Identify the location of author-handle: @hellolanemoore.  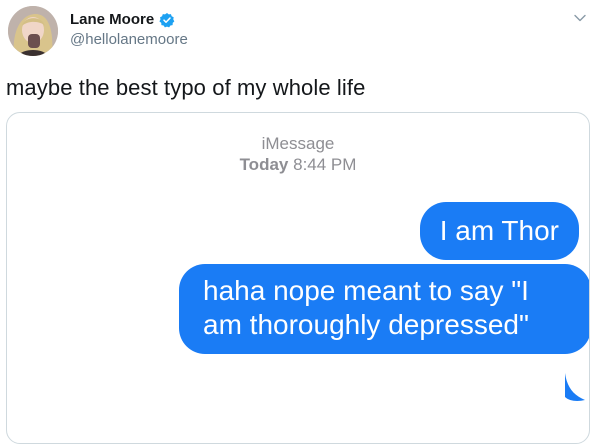
(129, 39).